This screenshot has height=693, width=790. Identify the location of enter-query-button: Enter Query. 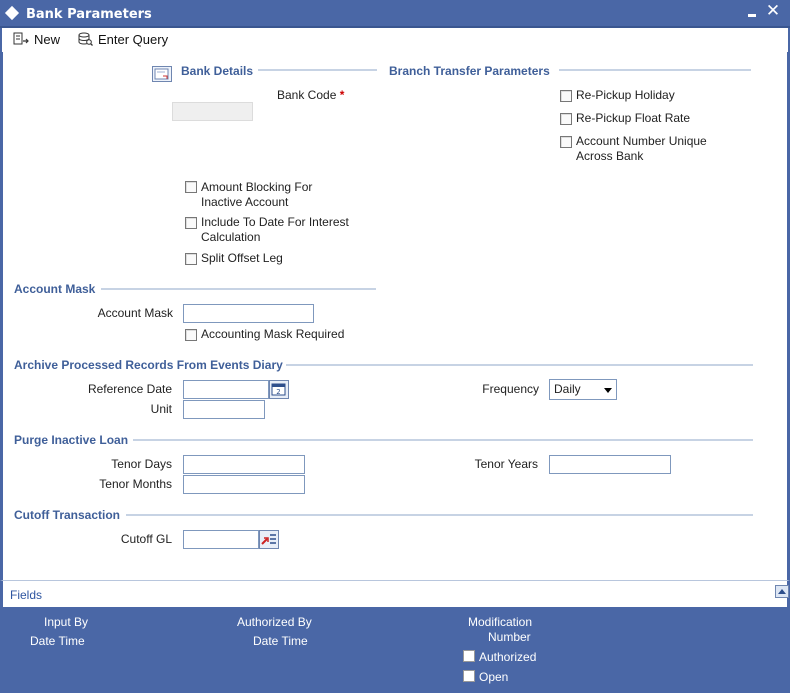
(122, 39).